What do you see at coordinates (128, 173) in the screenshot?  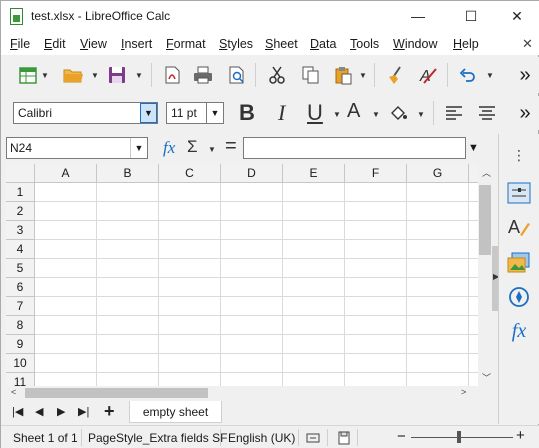 I see `column-header: B` at bounding box center [128, 173].